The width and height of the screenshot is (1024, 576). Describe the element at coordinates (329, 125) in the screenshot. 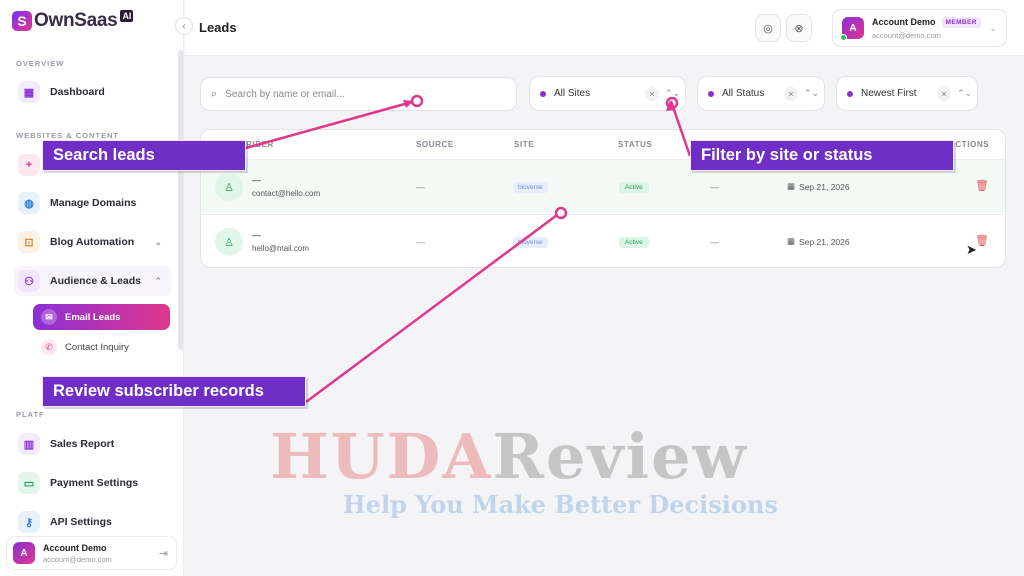

I see `arrow-search` at that location.